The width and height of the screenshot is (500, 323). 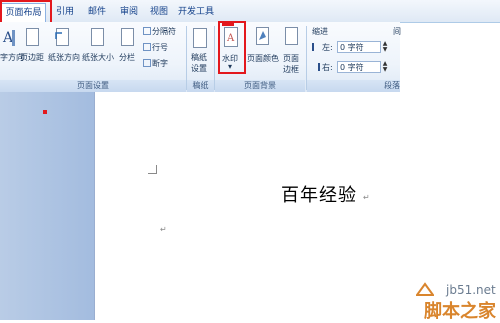 I want to click on site-name: 脚本之家, so click(x=460, y=311).